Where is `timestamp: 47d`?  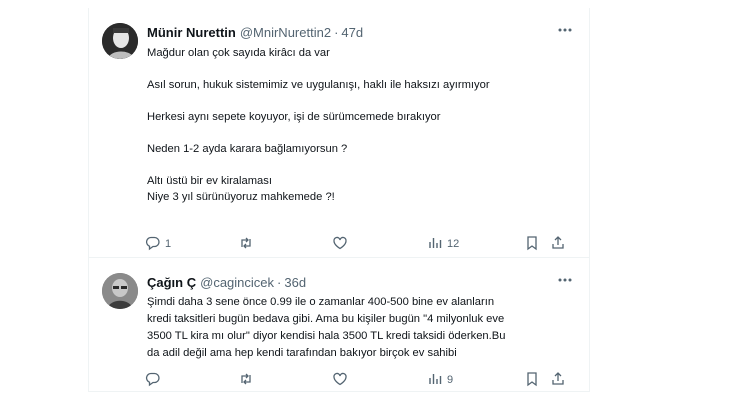
timestamp: 47d is located at coordinates (352, 32).